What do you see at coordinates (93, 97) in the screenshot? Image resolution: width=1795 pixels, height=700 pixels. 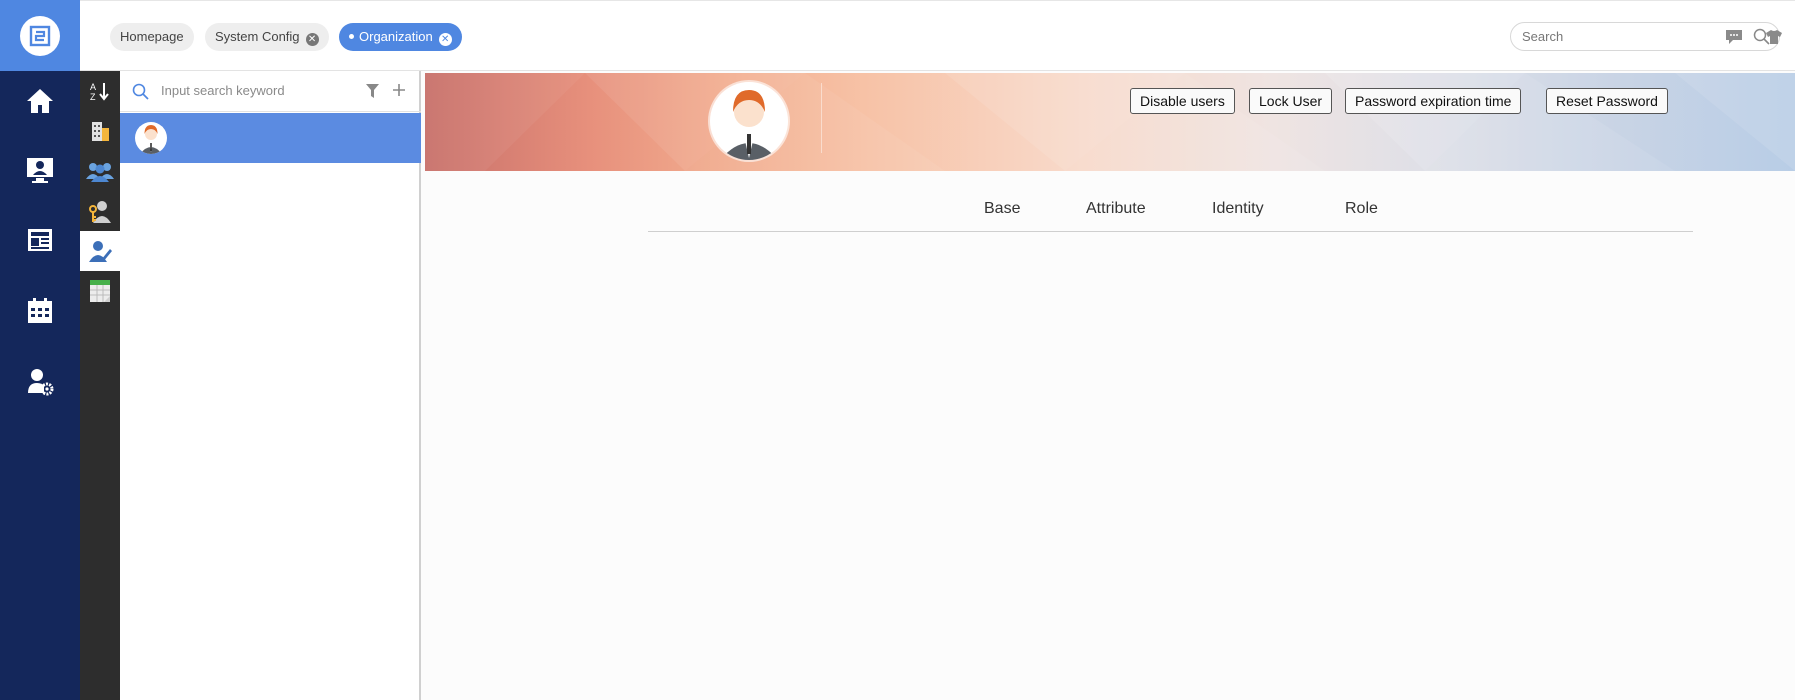 I see `svg-text: Z` at bounding box center [93, 97].